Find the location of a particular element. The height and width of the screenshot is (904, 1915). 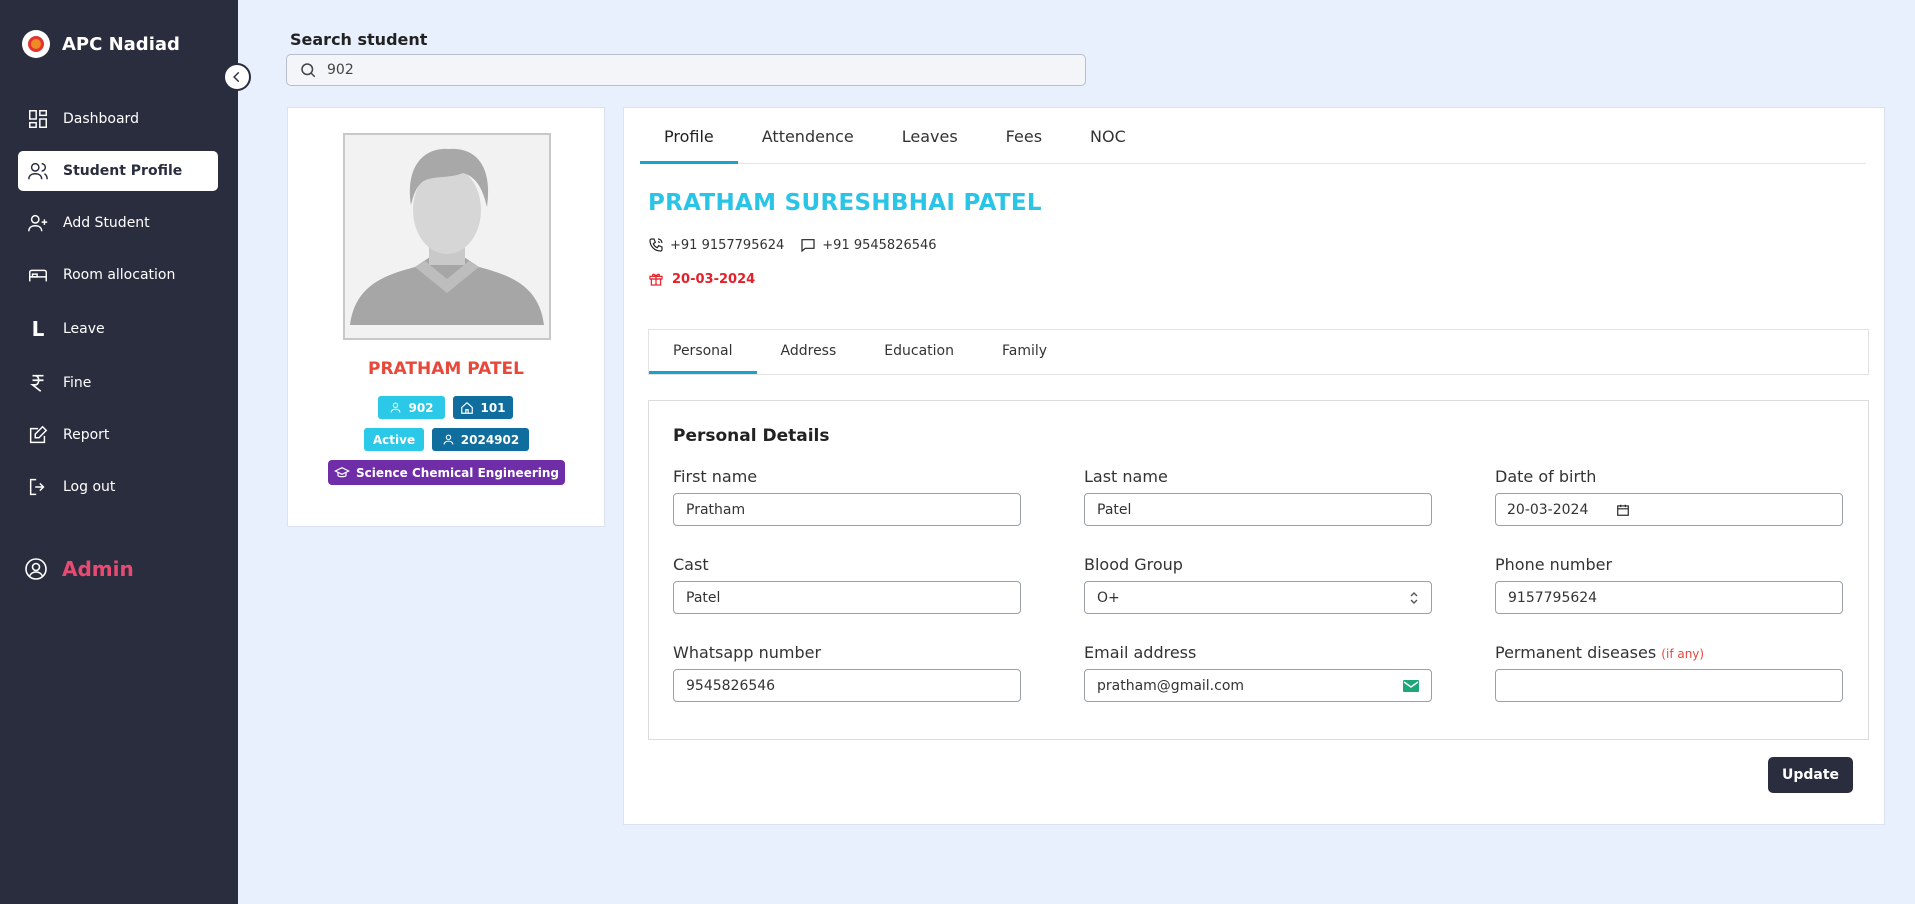

brand: APC Nadiad is located at coordinates (101, 44).